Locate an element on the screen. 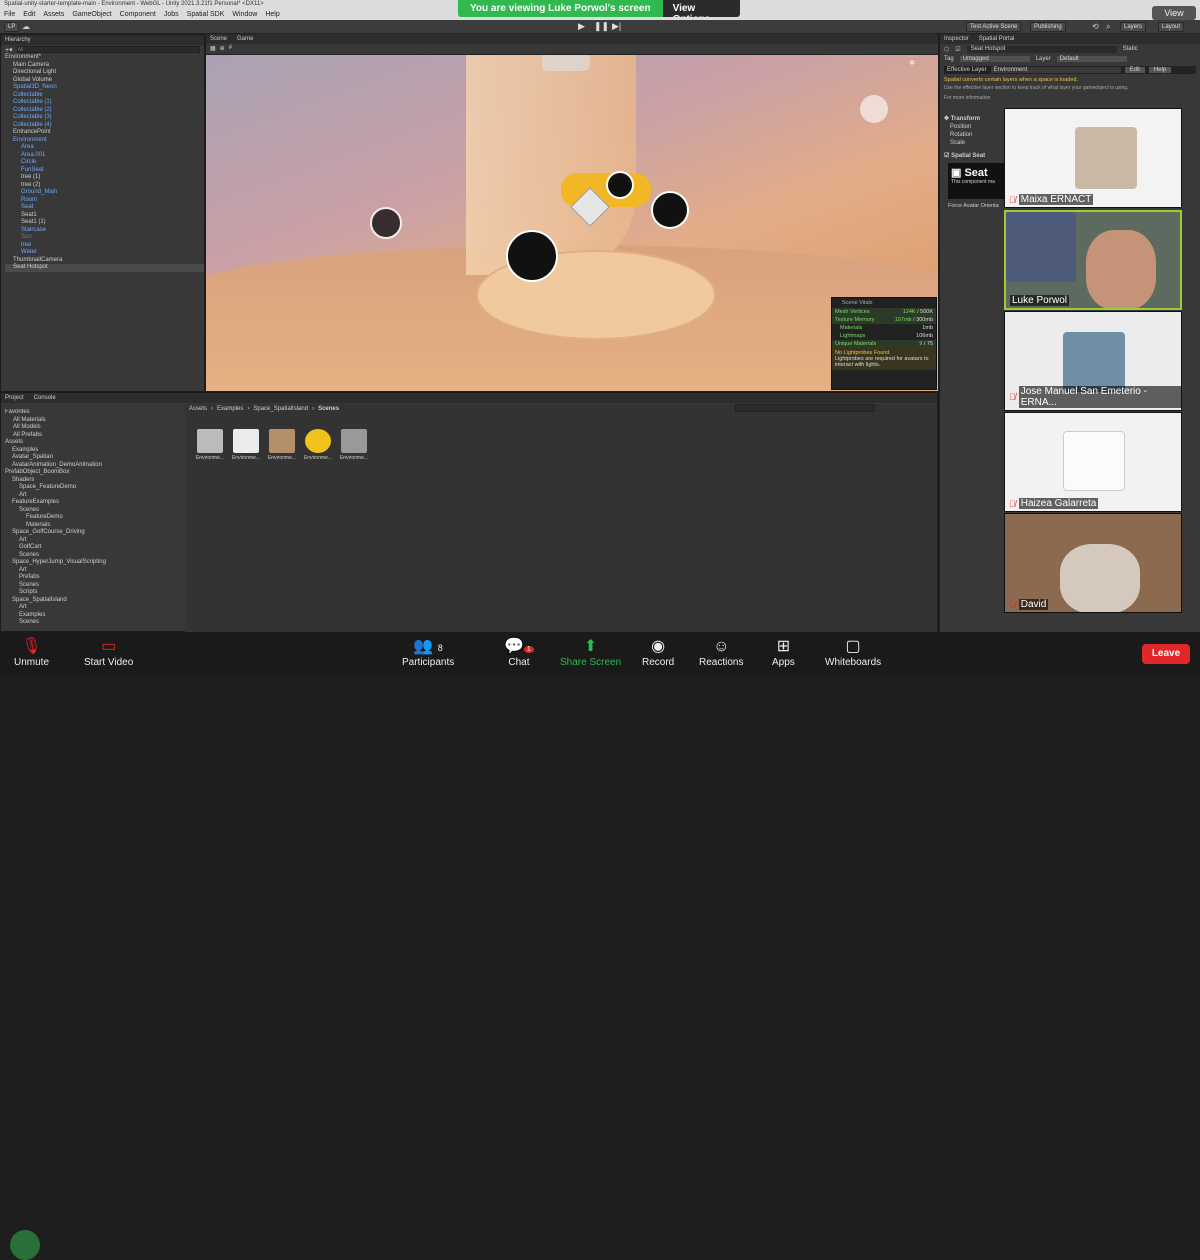 The width and height of the screenshot is (1200, 1260). tab-spatial-portal: Spatial Portal is located at coordinates (997, 39).